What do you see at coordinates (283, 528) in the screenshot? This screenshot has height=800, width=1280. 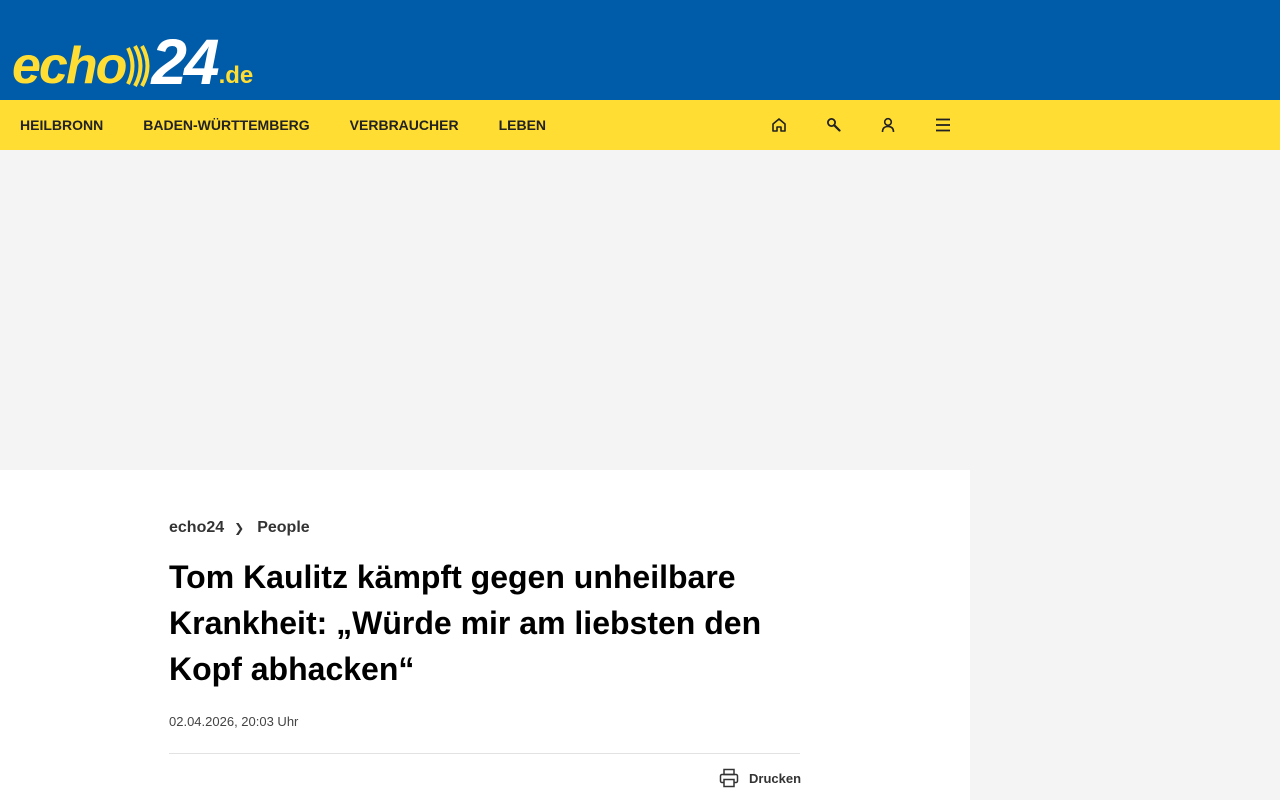 I see `breadcrumb-section-link: People` at bounding box center [283, 528].